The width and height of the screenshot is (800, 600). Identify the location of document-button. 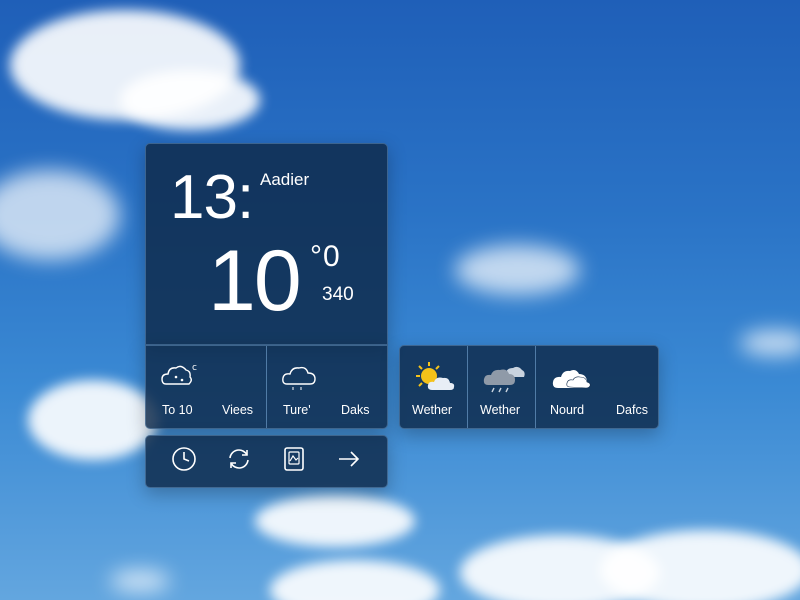
(294, 462).